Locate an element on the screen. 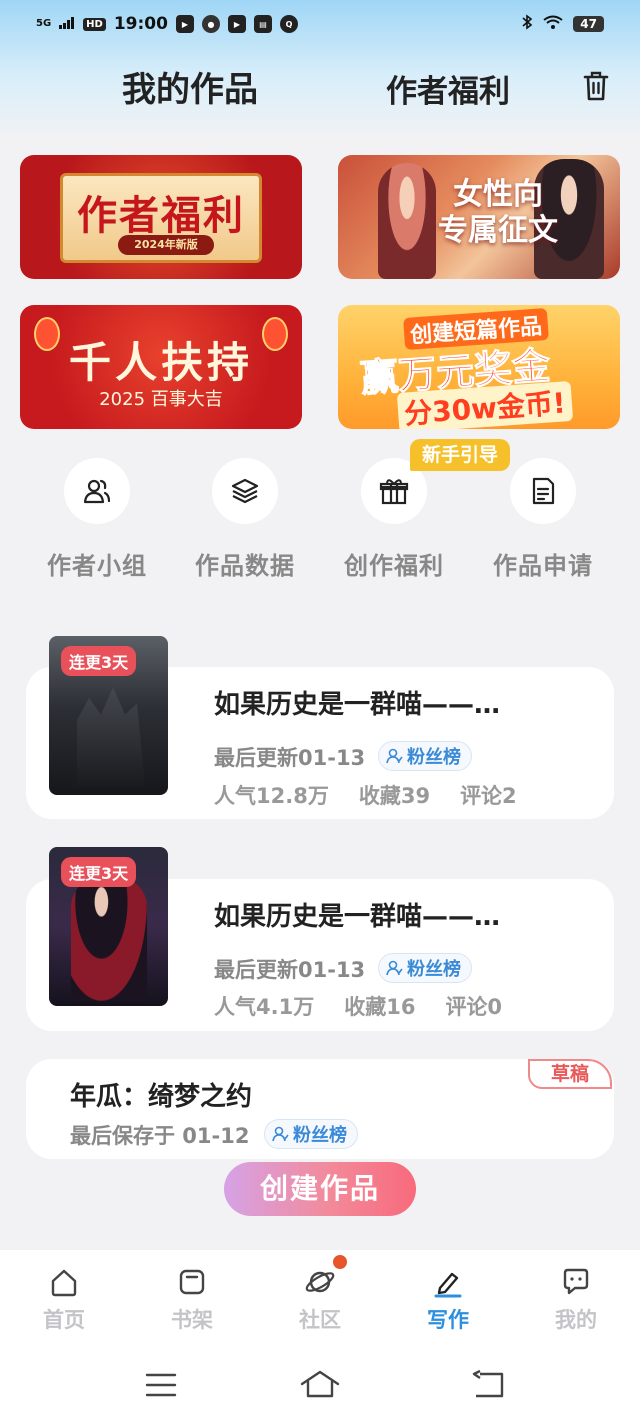 The width and height of the screenshot is (640, 1422). create-work-button: 创建作品 is located at coordinates (320, 1189).